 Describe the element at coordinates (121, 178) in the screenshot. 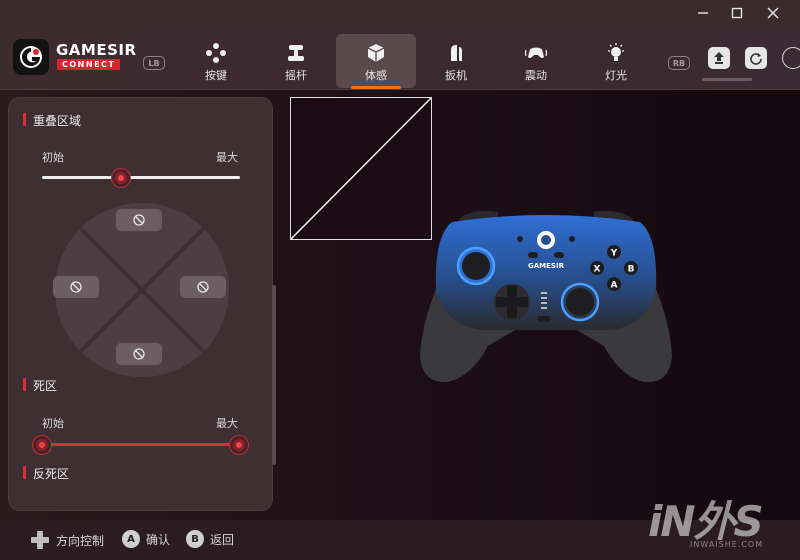

I see `overlap-slider-knob` at that location.